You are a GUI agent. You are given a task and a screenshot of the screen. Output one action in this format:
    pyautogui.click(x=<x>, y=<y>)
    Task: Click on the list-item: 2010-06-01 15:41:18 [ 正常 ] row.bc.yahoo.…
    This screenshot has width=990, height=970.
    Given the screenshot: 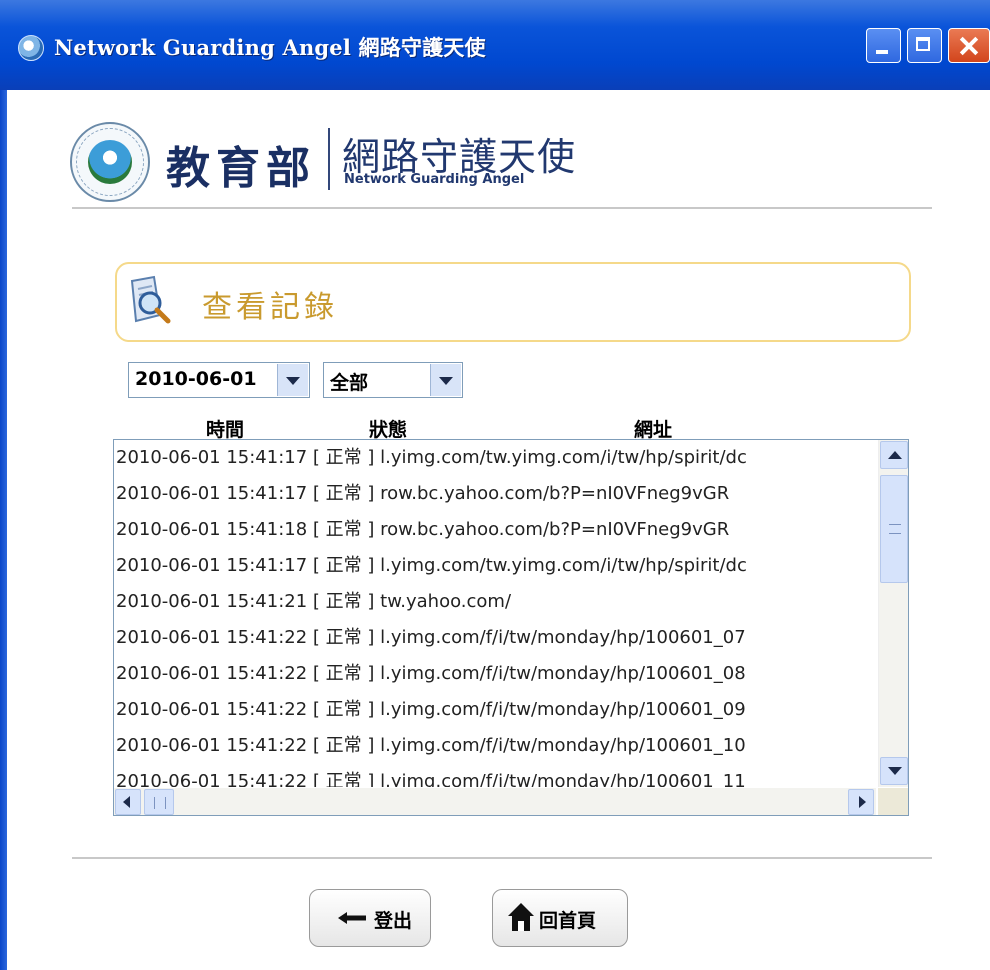 What is the action you would take?
    pyautogui.click(x=495, y=530)
    